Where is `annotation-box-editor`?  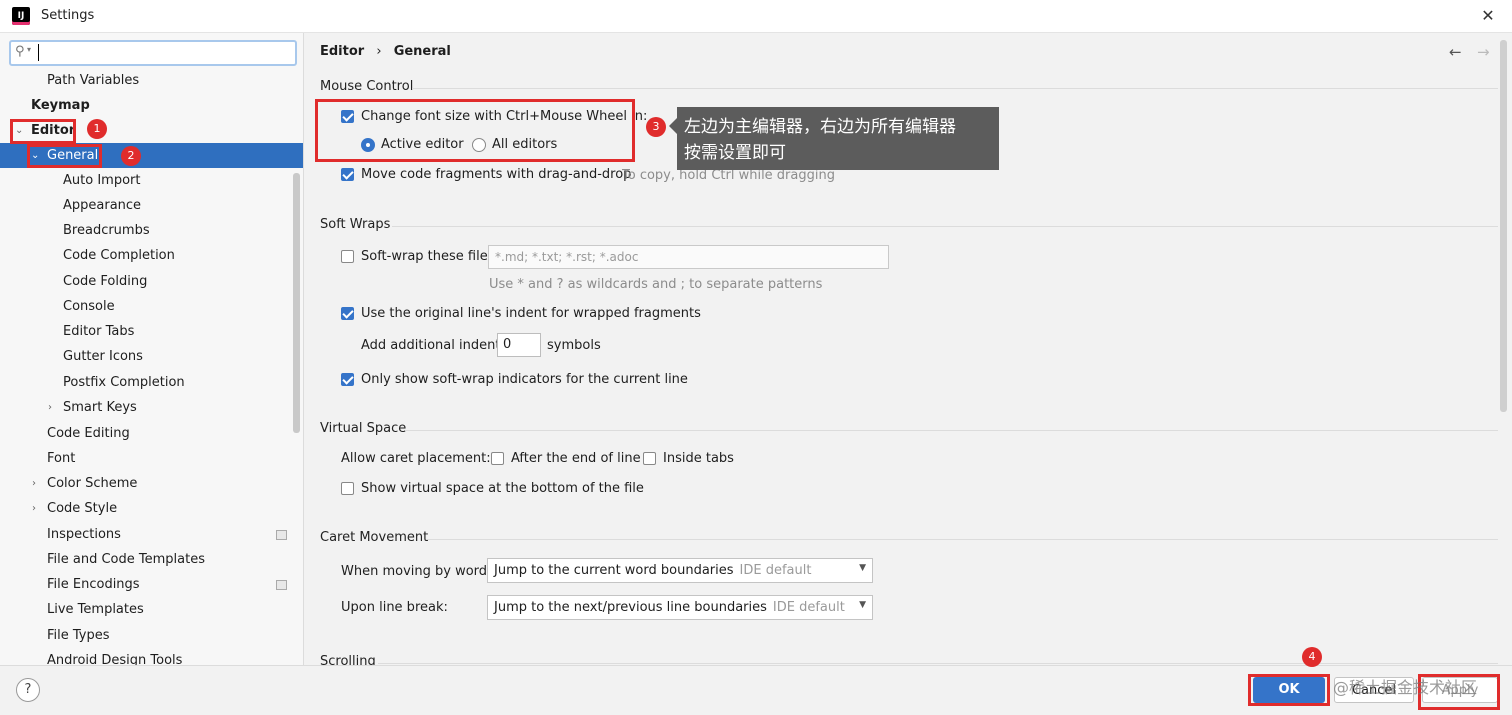 annotation-box-editor is located at coordinates (43, 131).